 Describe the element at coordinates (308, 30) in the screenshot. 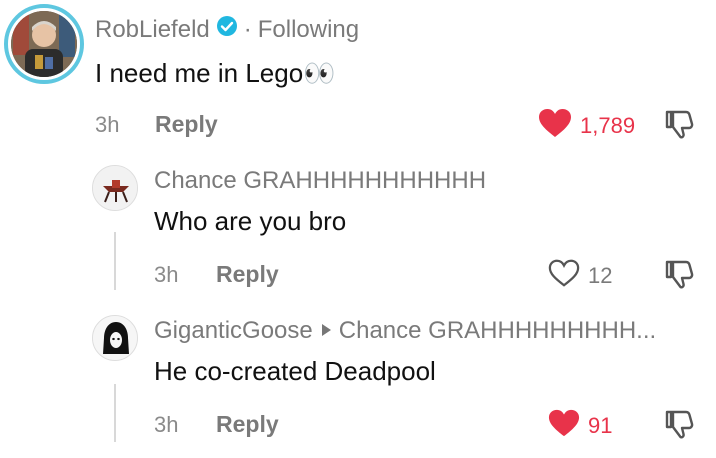

I see `follow-status: Following` at that location.